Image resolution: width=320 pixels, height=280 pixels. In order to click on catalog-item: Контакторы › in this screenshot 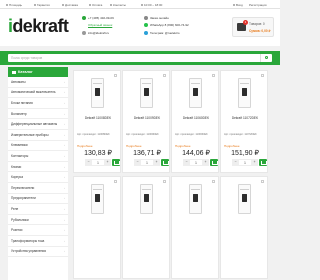, I will do `click(38, 156)`.